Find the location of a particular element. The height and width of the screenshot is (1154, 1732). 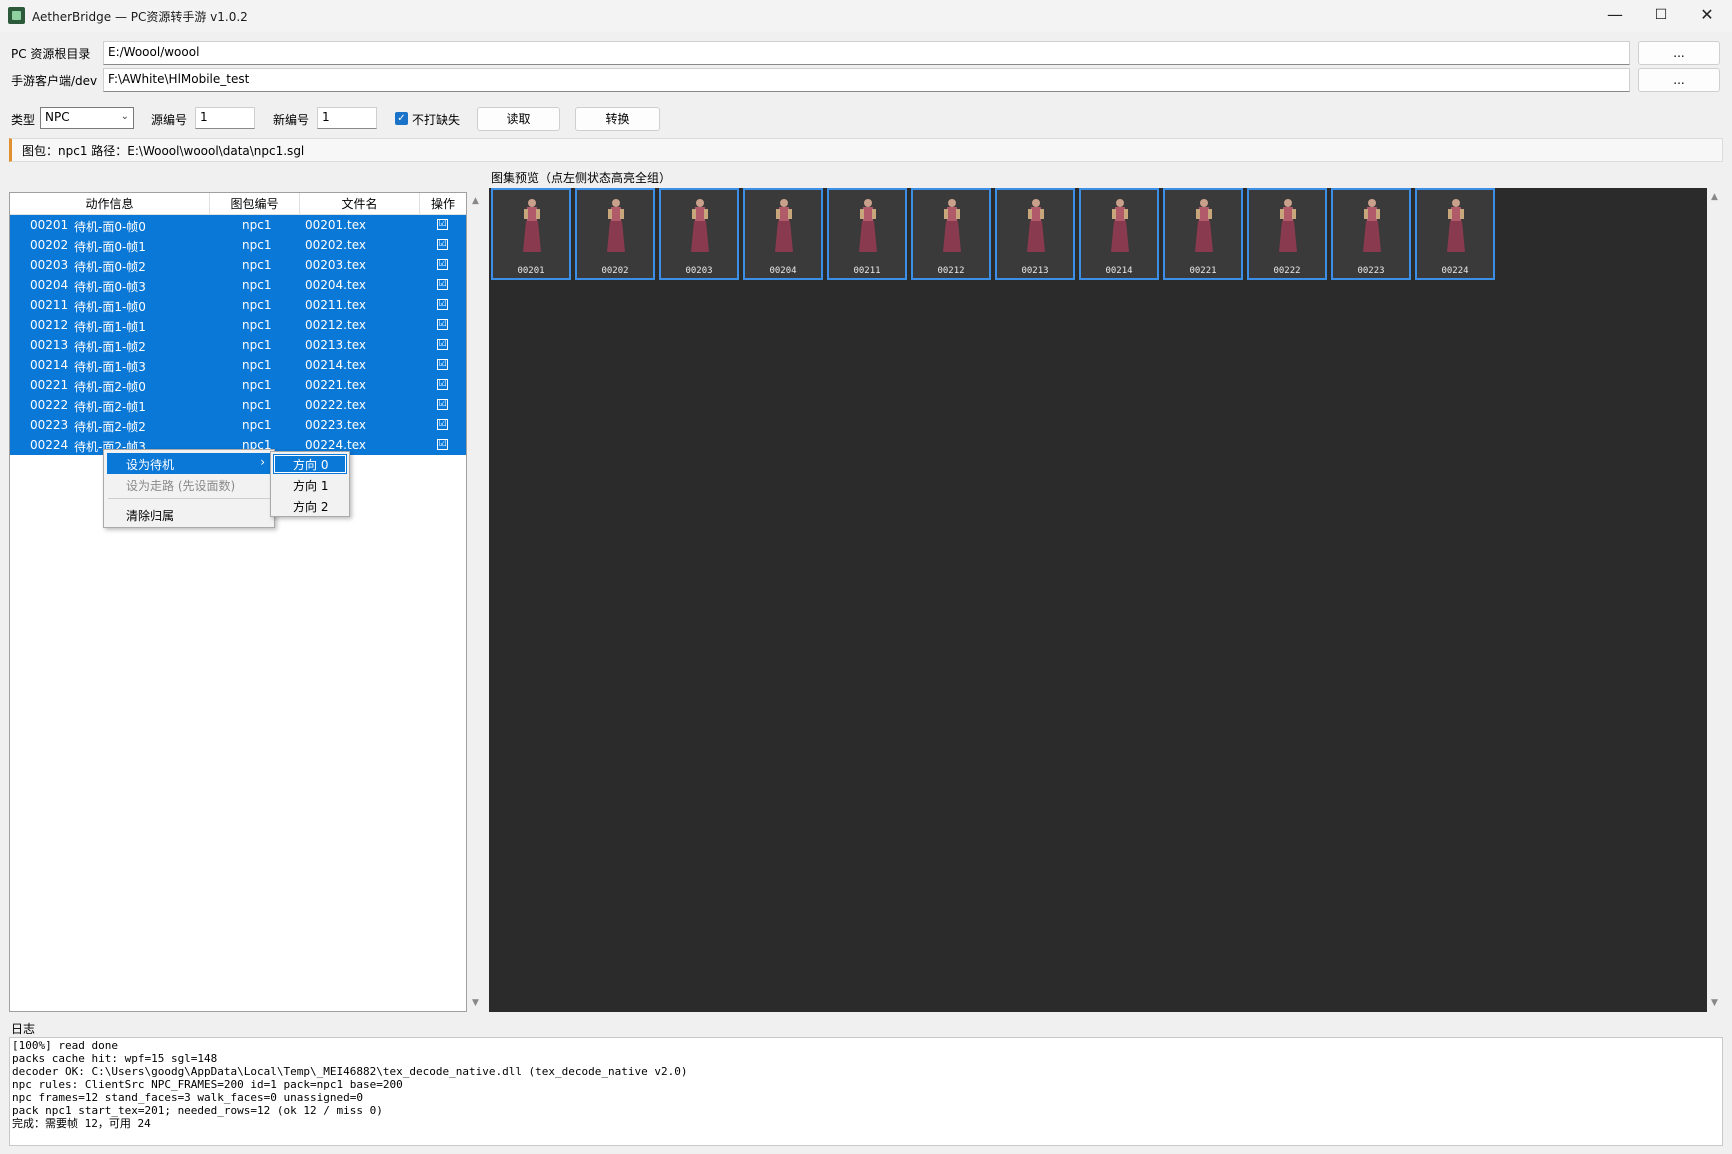

maximize-button: ☐ is located at coordinates (1661, 16).